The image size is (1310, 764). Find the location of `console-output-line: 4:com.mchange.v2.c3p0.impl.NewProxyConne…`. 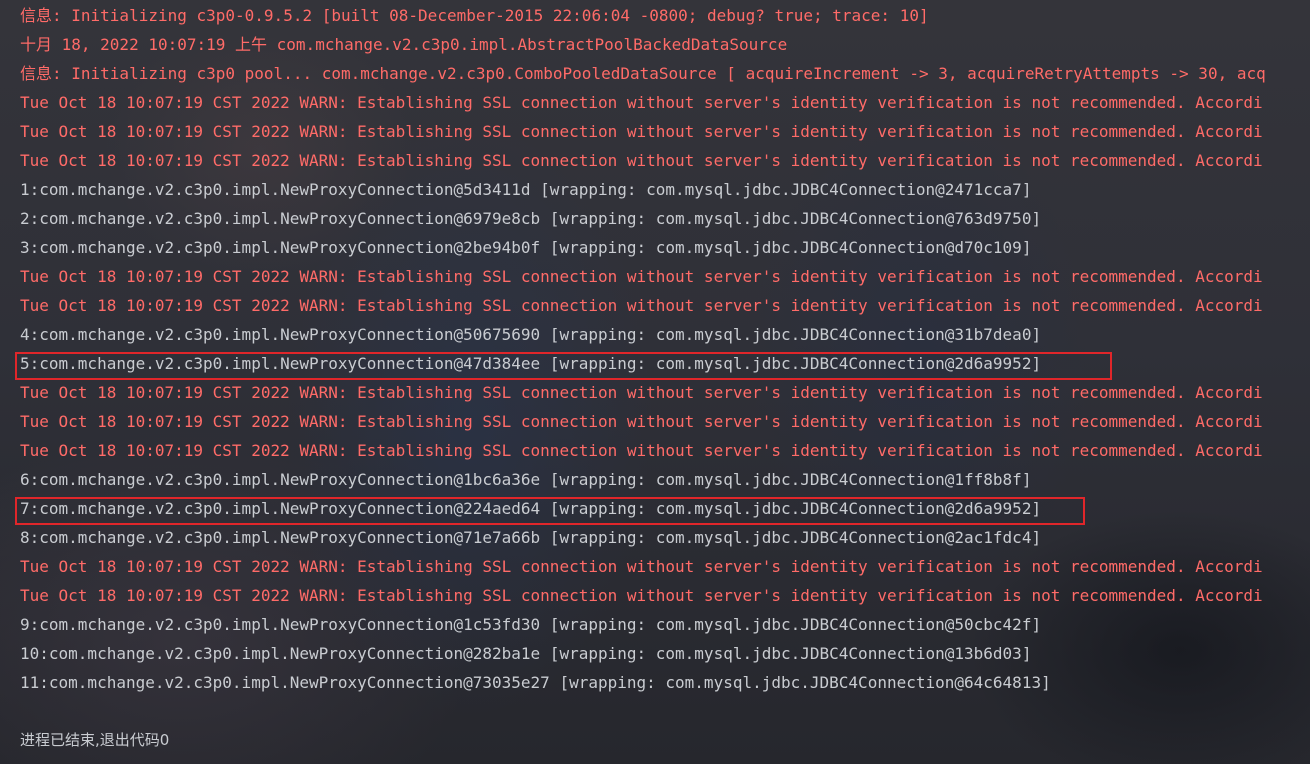

console-output-line: 4:com.mchange.v2.c3p0.impl.NewProxyConne… is located at coordinates (531, 334).